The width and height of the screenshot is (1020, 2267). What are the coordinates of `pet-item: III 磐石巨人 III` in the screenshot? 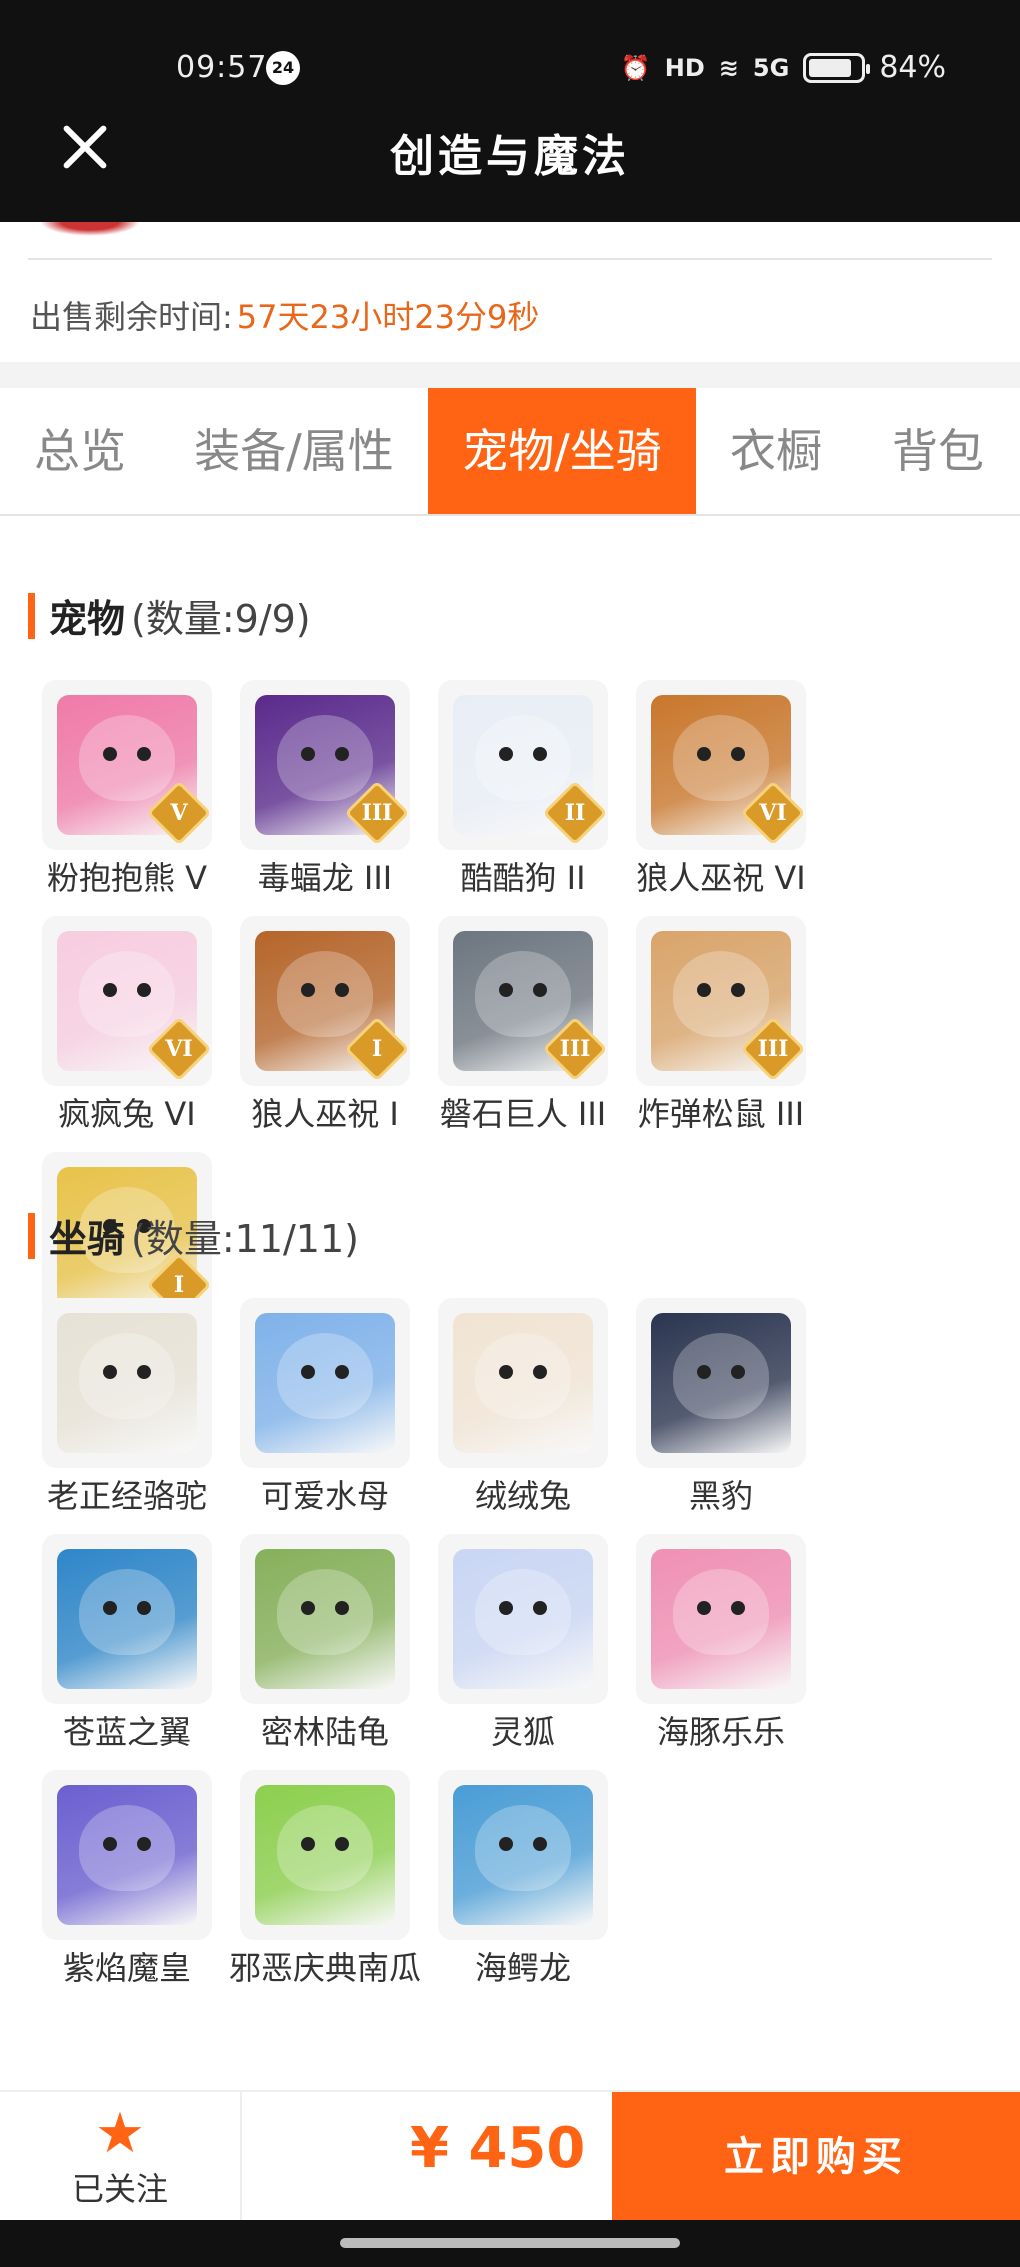 It's located at (523, 1025).